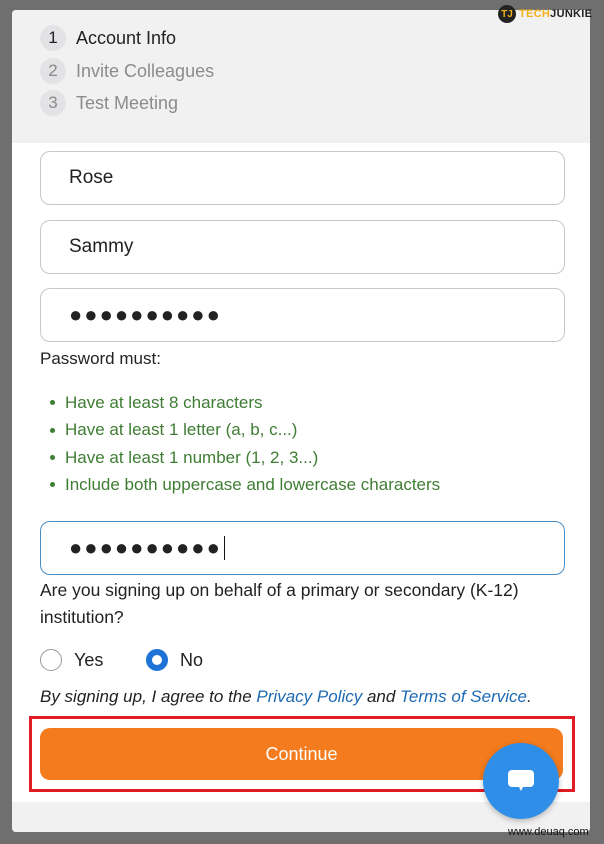 The height and width of the screenshot is (844, 604). Describe the element at coordinates (100, 358) in the screenshot. I see `password-rules-title: Password must:` at that location.